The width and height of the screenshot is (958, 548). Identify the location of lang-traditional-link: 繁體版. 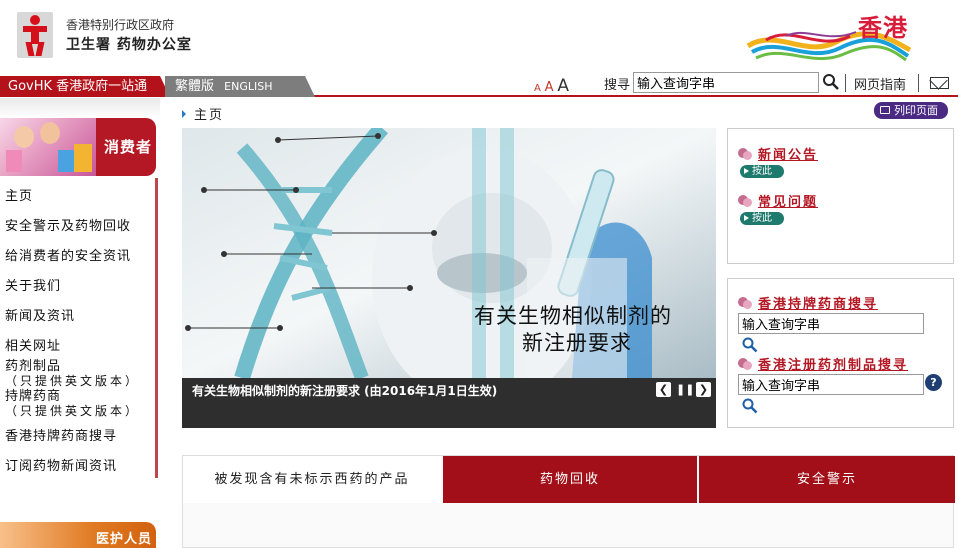
(194, 86).